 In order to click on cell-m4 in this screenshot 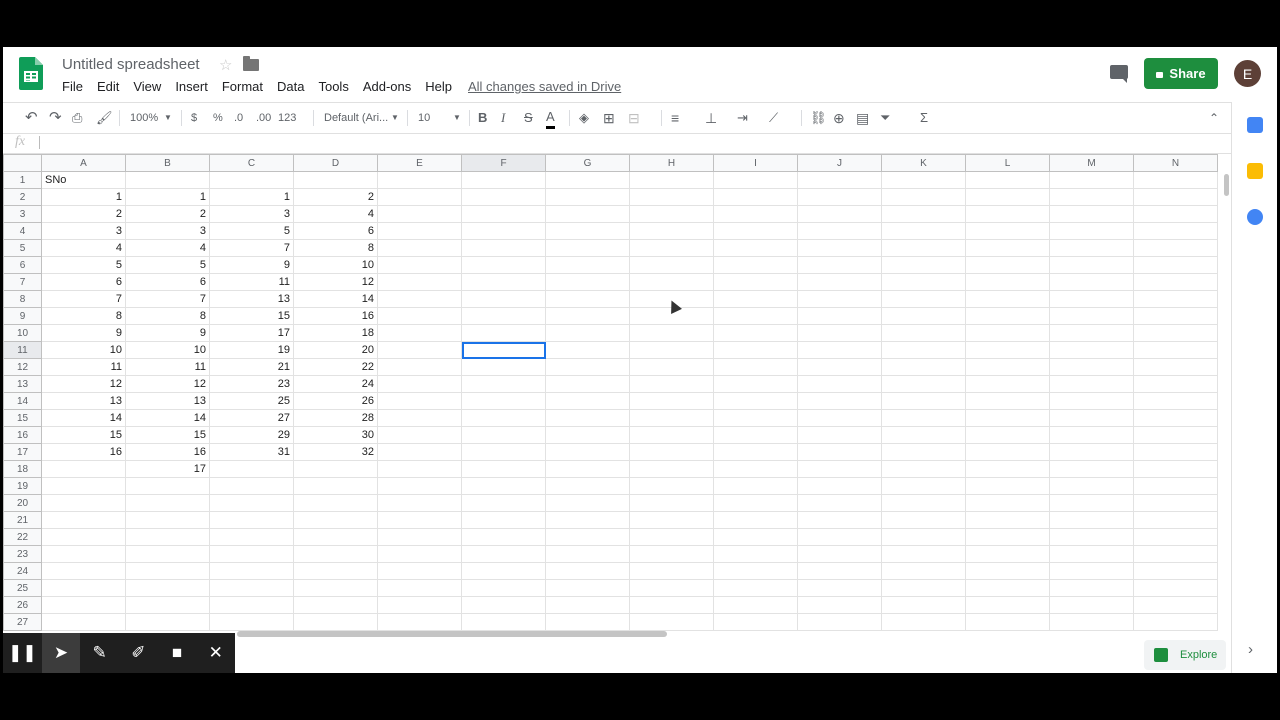, I will do `click(1091, 231)`.